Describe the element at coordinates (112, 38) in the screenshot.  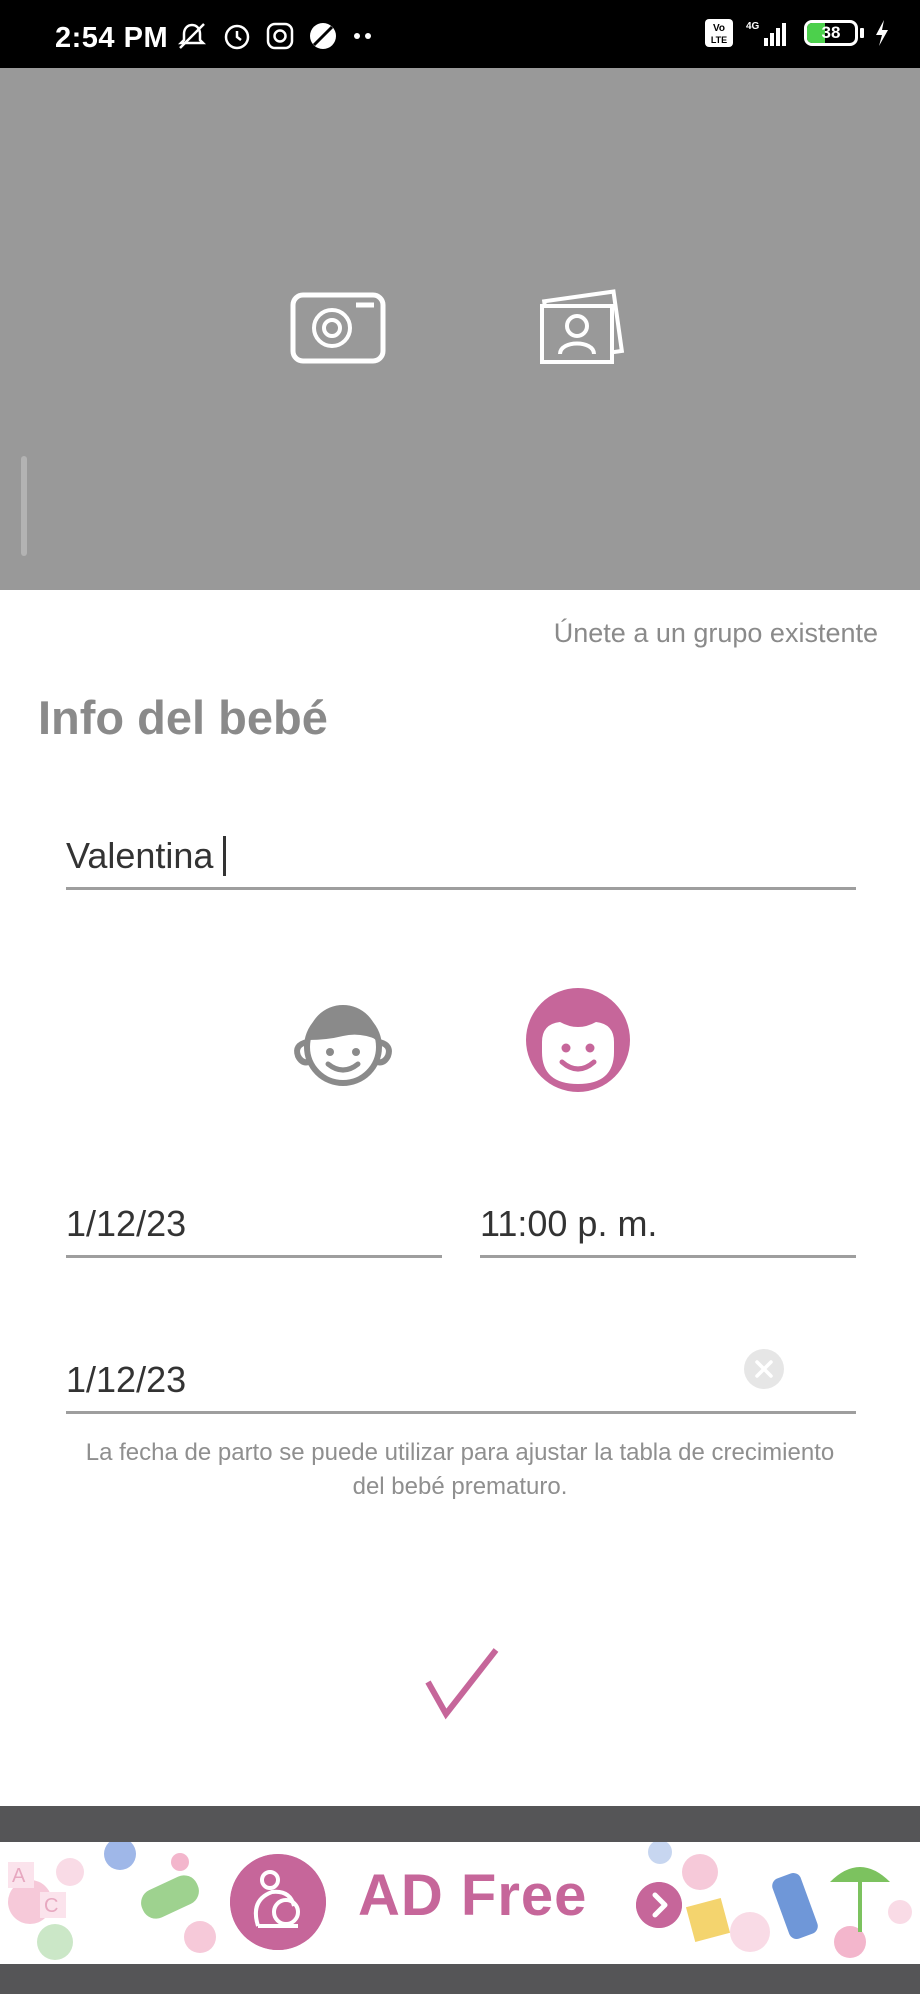
I see `status-time: 2:54 PM` at that location.